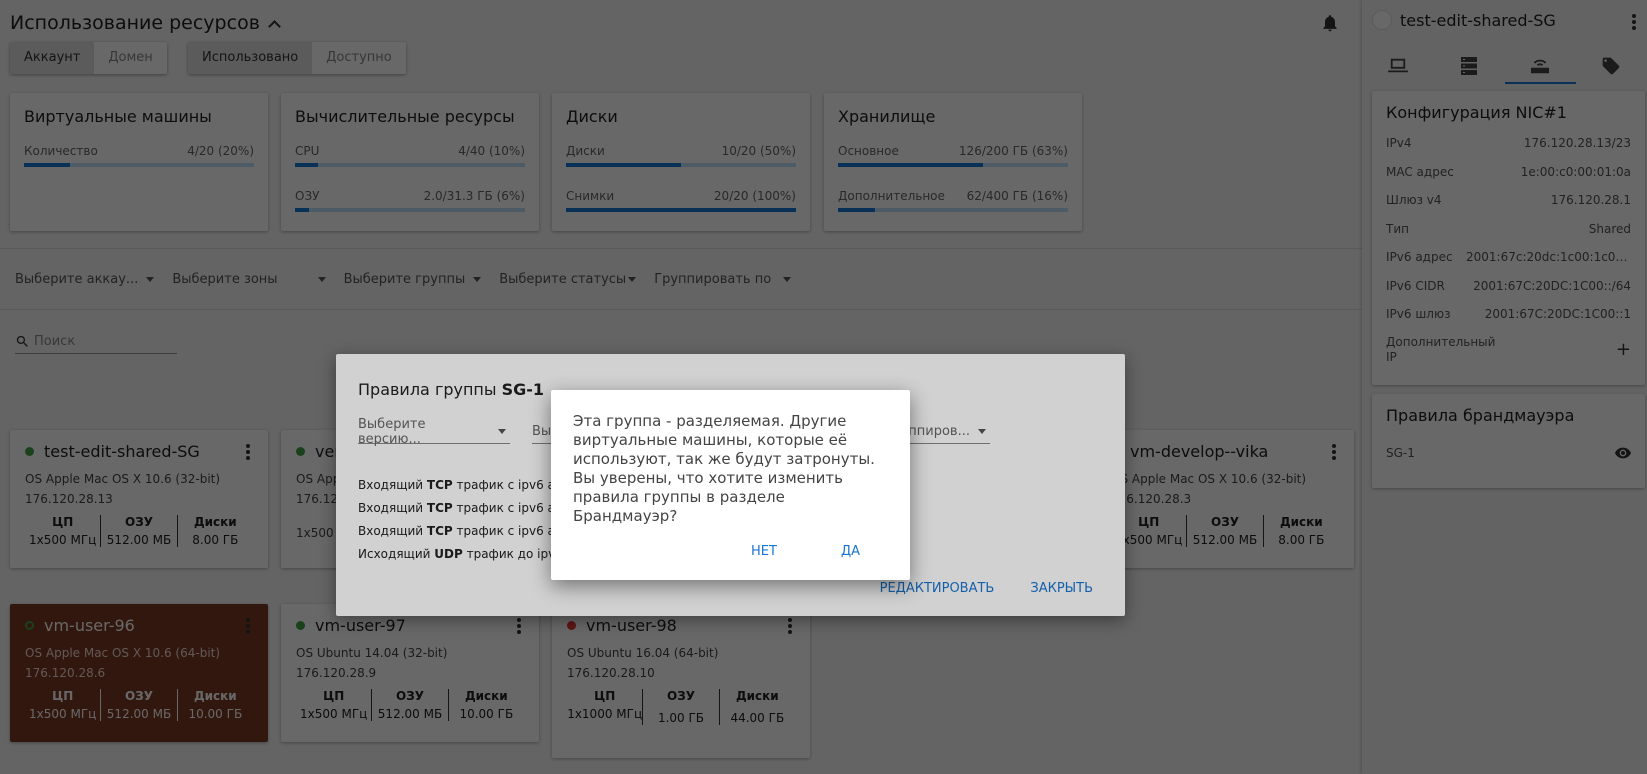  I want to click on no-button: НЕТ, so click(764, 551).